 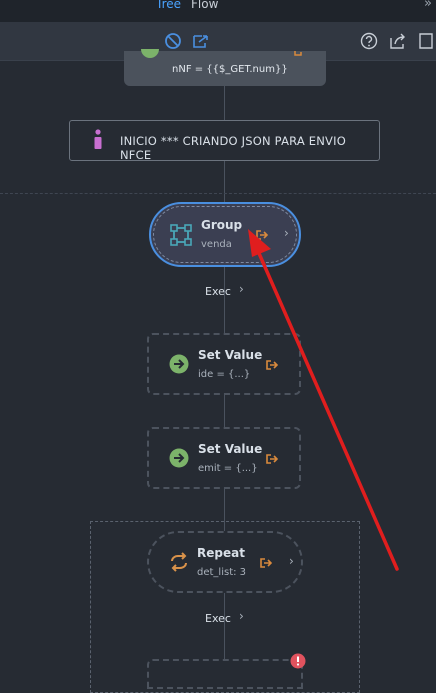 What do you see at coordinates (201, 41) in the screenshot?
I see `export-flow-icon` at bounding box center [201, 41].